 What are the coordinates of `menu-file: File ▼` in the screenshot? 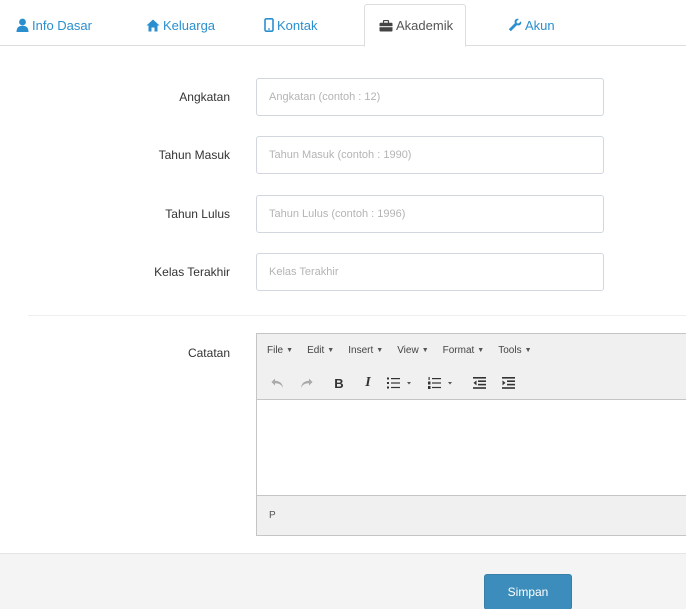 It's located at (280, 350).